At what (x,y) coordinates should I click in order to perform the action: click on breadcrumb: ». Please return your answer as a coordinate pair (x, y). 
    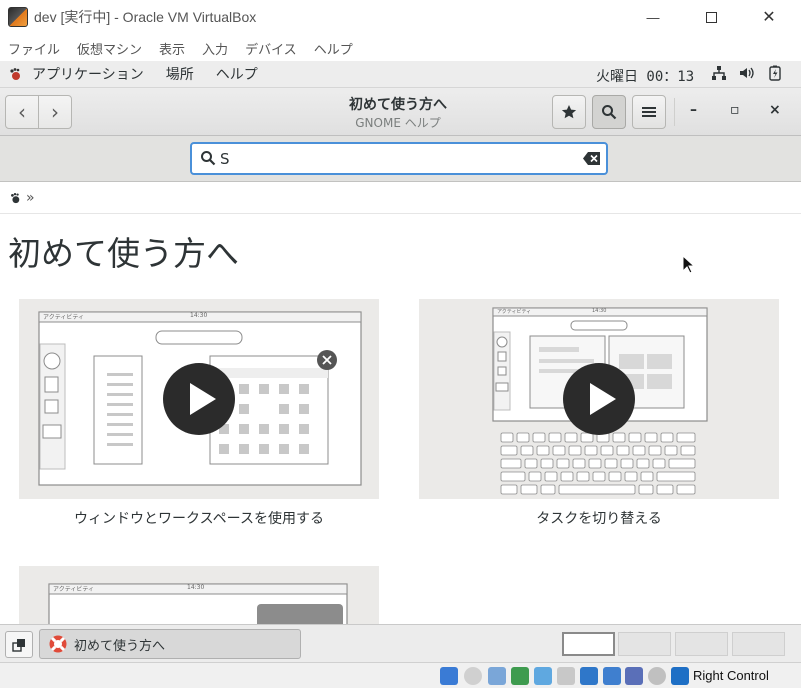
    Looking at the image, I should click on (400, 198).